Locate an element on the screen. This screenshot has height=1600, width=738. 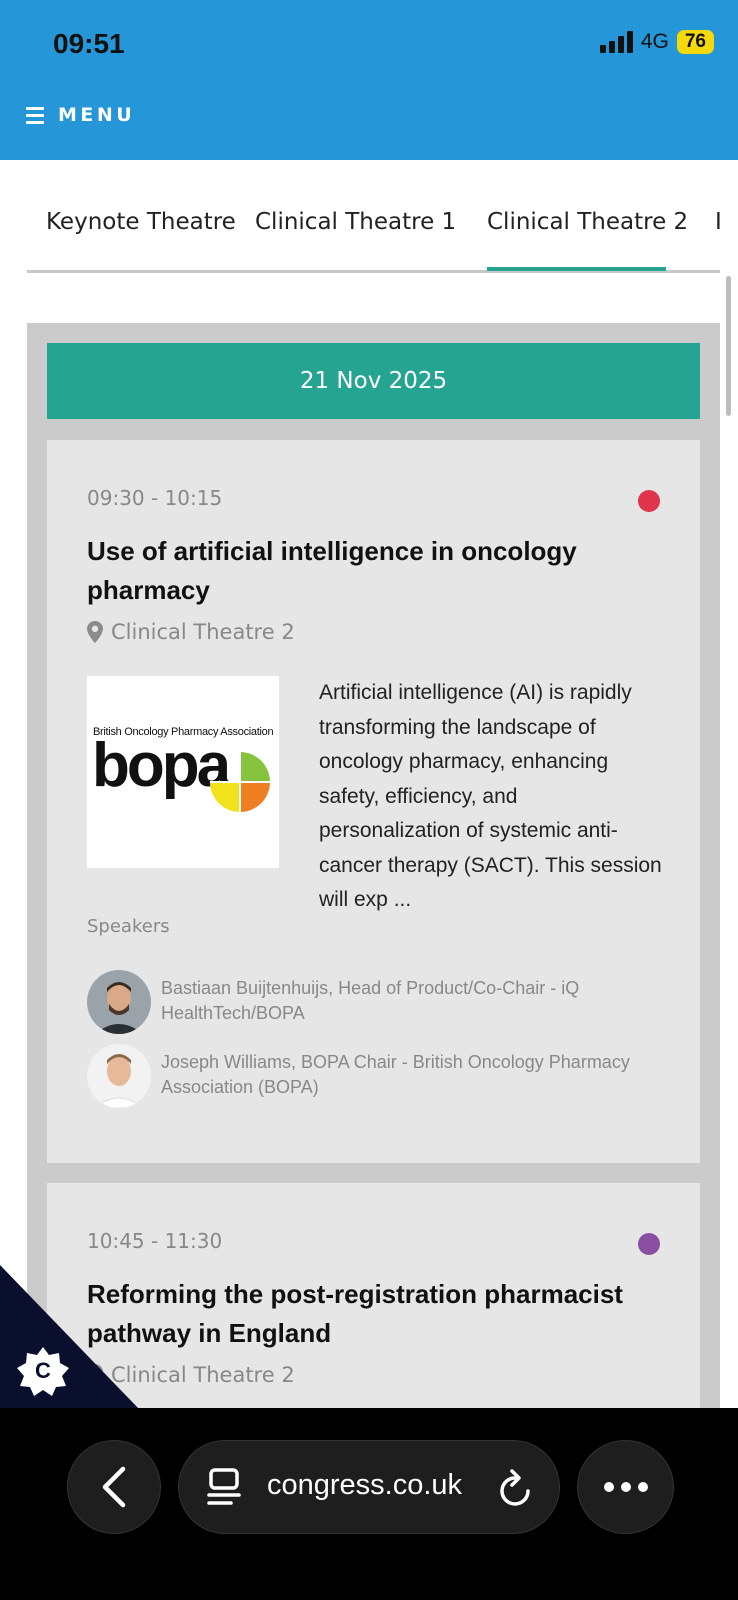
header: 09:51 4G 76 MENU is located at coordinates (369, 80).